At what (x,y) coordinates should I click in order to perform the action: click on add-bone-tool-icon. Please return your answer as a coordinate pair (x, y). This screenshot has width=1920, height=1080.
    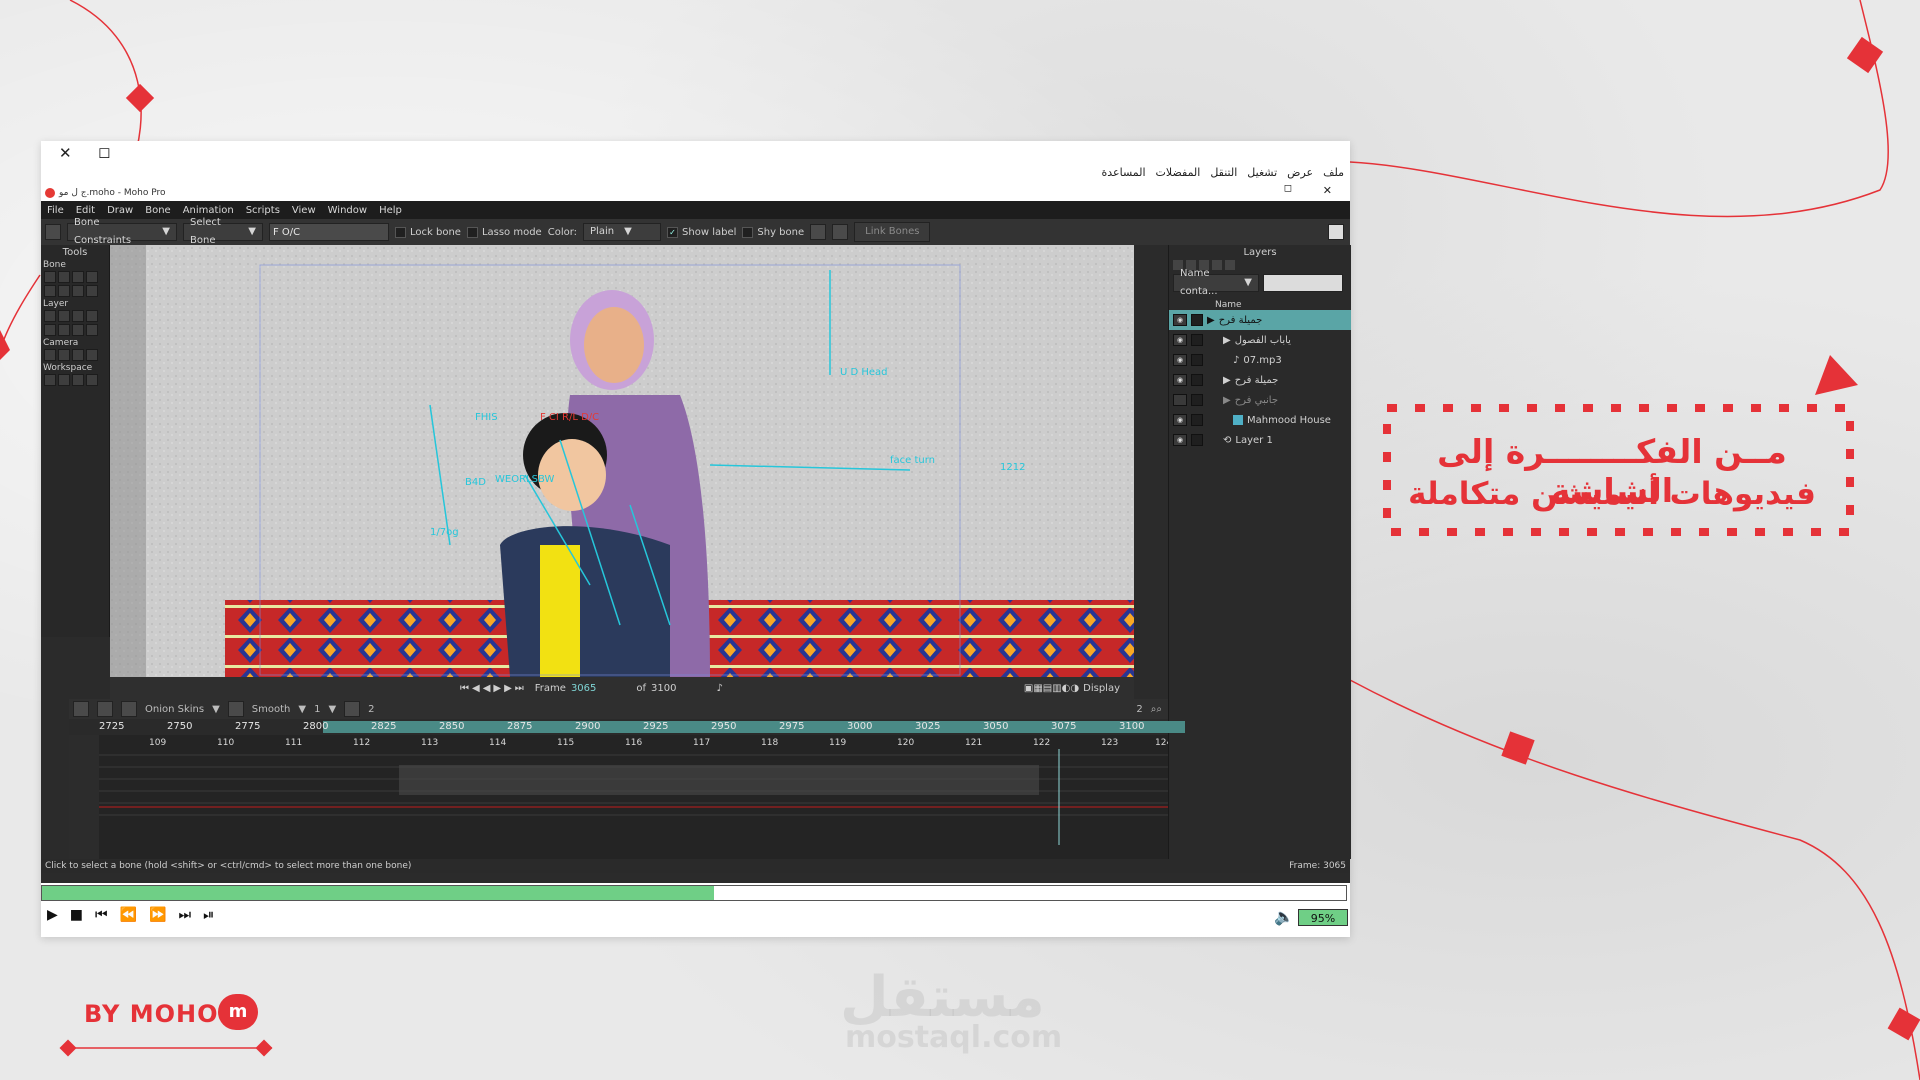
    Looking at the image, I should click on (50, 291).